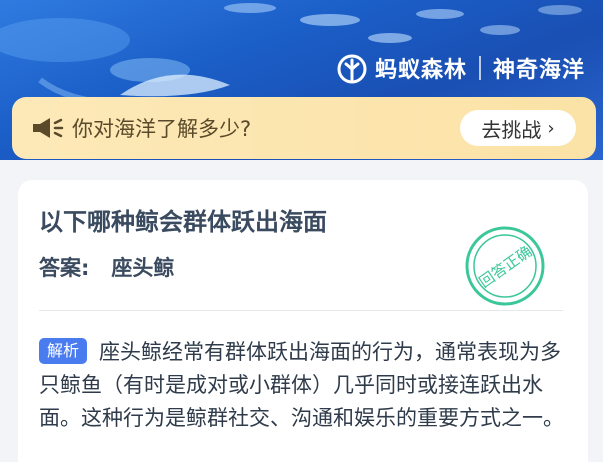 This screenshot has width=603, height=462. What do you see at coordinates (48, 128) in the screenshot?
I see `megaphone-icon` at bounding box center [48, 128].